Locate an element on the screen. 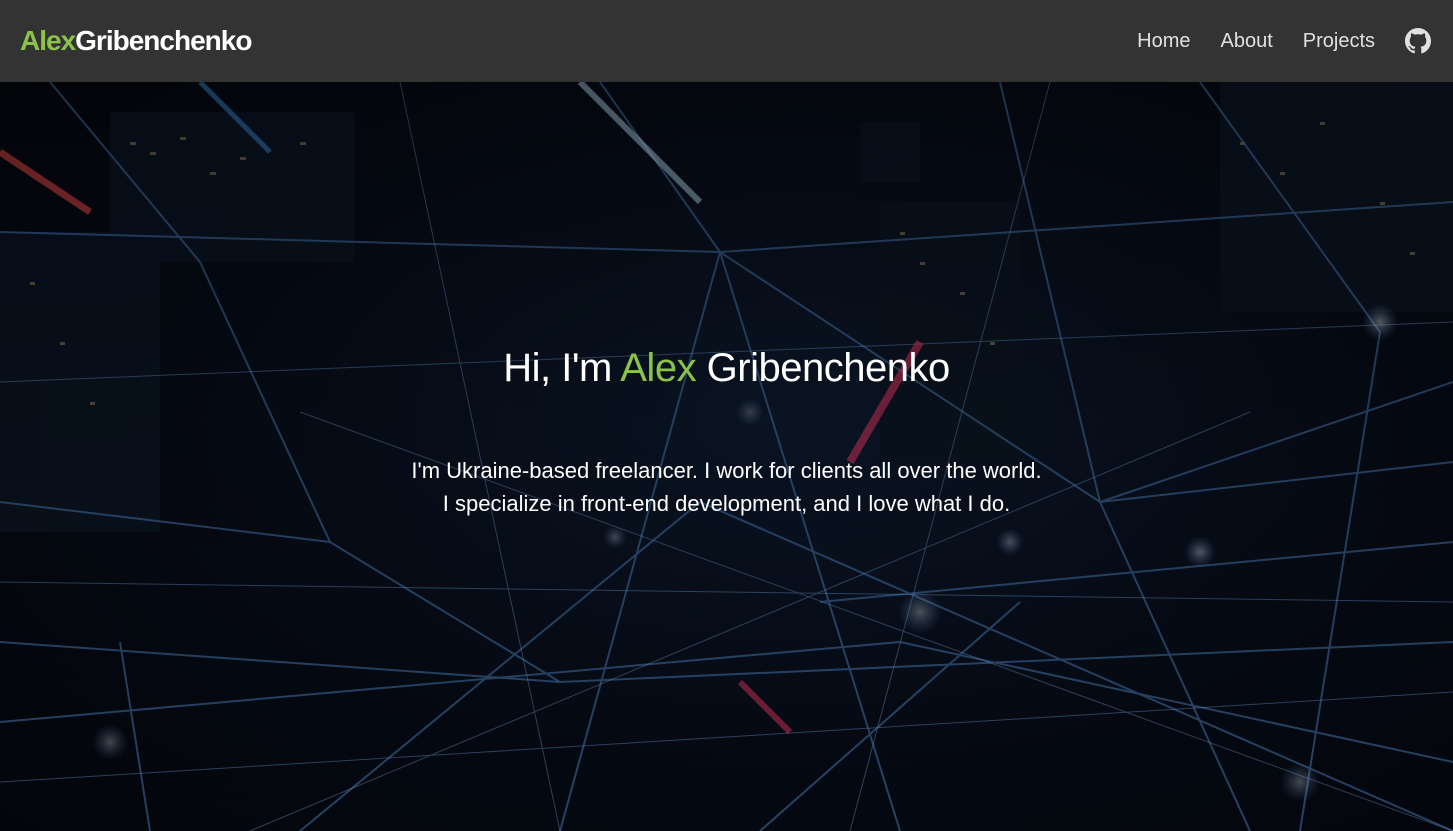 The image size is (1453, 831). github-icon is located at coordinates (1418, 41).